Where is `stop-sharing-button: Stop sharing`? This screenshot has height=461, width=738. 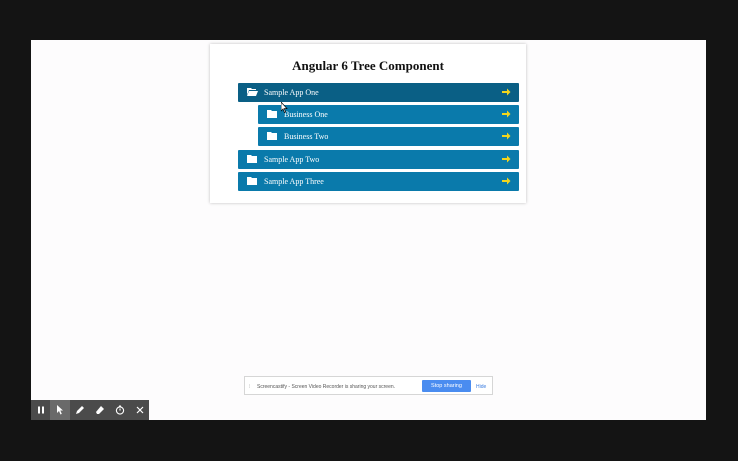 stop-sharing-button: Stop sharing is located at coordinates (446, 386).